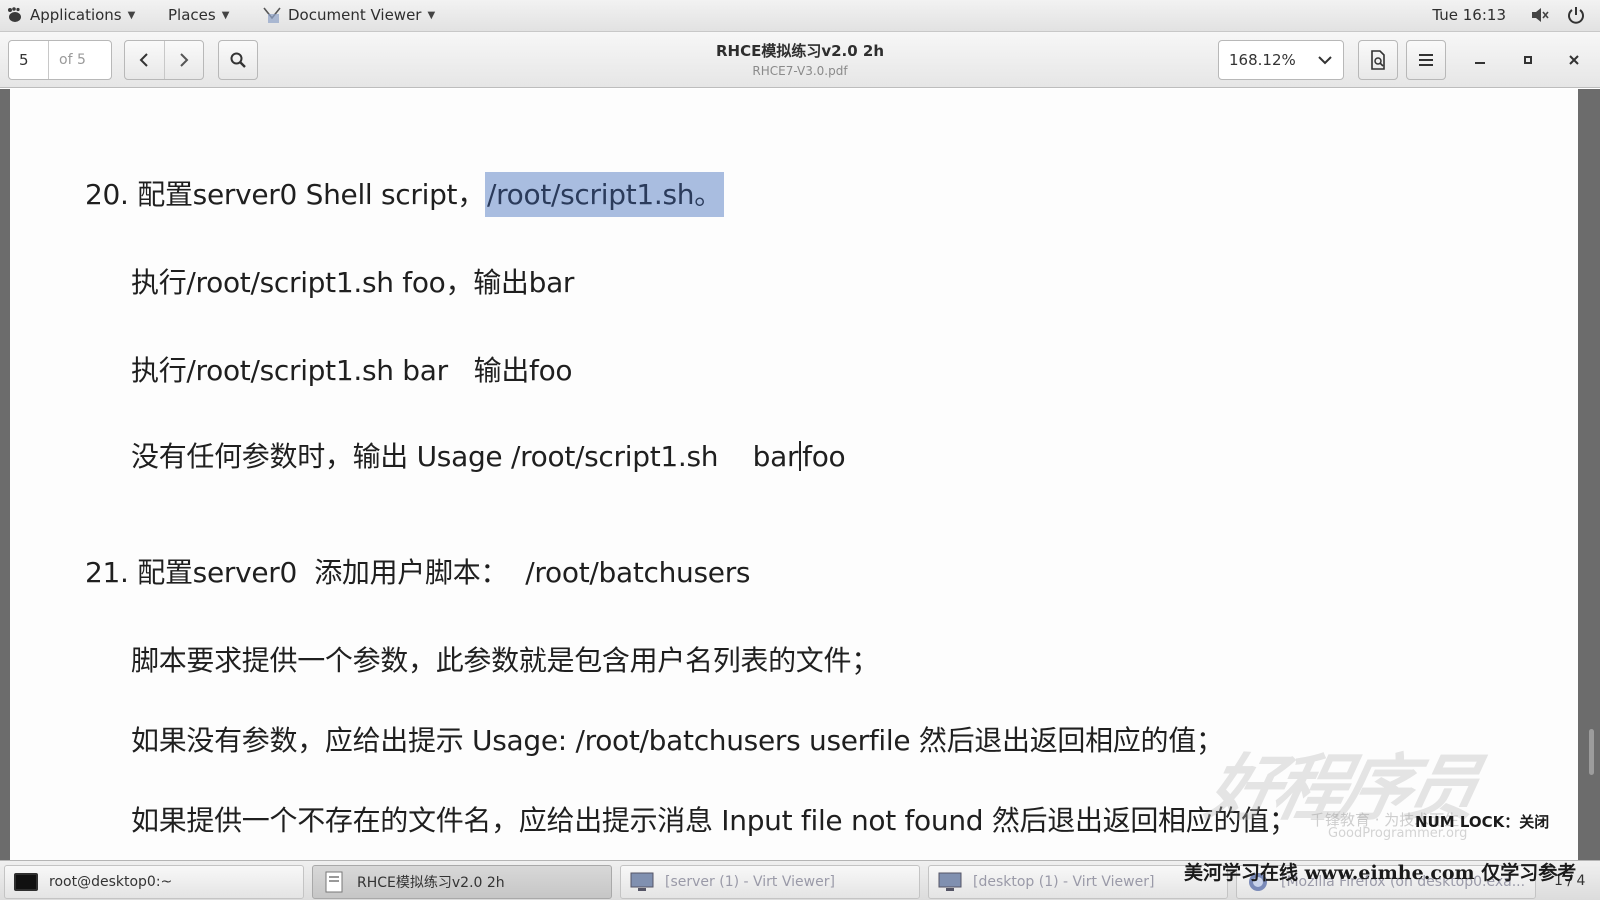 The width and height of the screenshot is (1600, 900). Describe the element at coordinates (1480, 60) in the screenshot. I see `minimize-button` at that location.